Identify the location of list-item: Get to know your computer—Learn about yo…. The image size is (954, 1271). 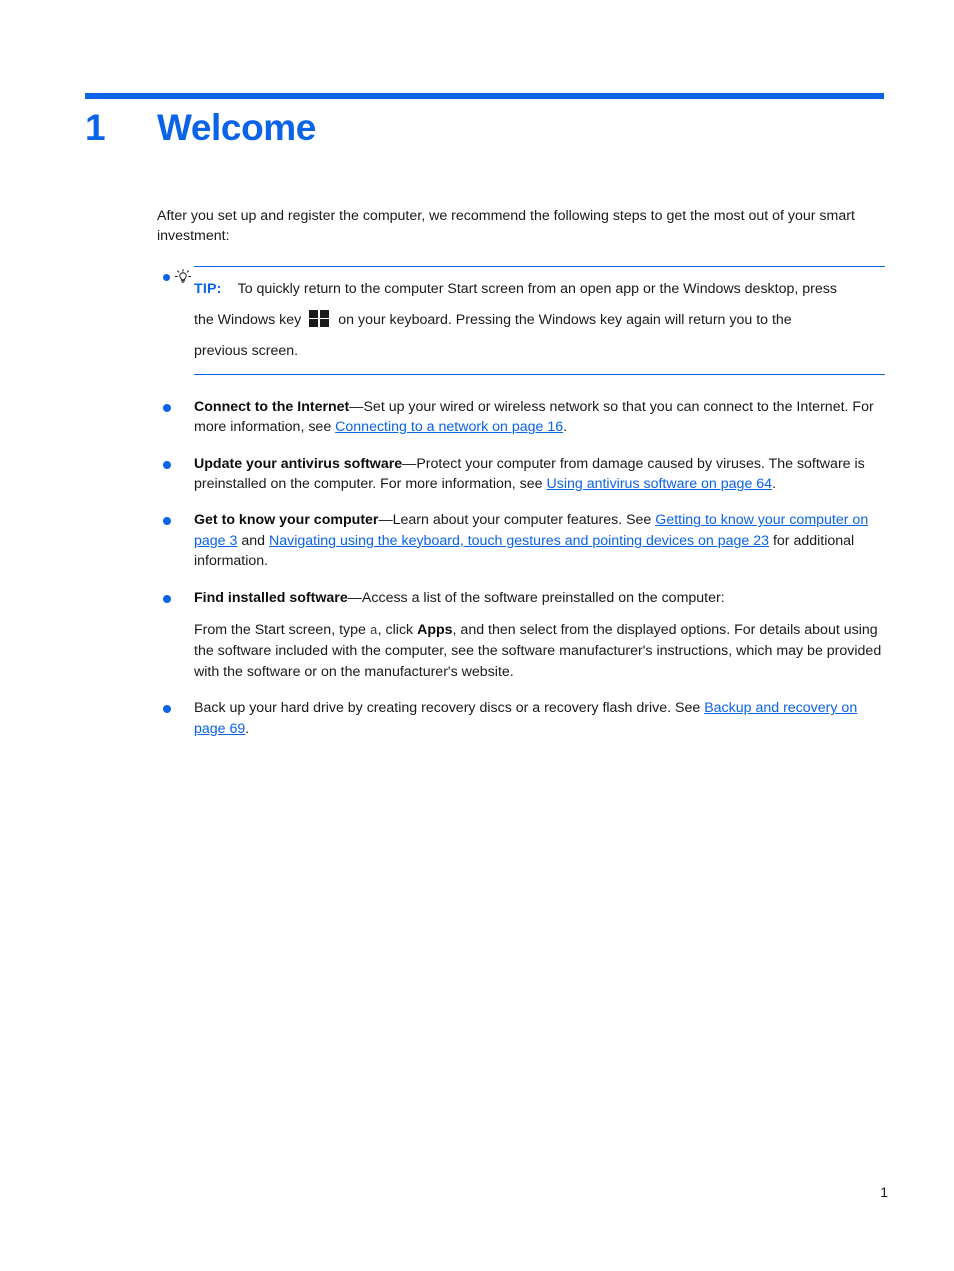
(522, 540).